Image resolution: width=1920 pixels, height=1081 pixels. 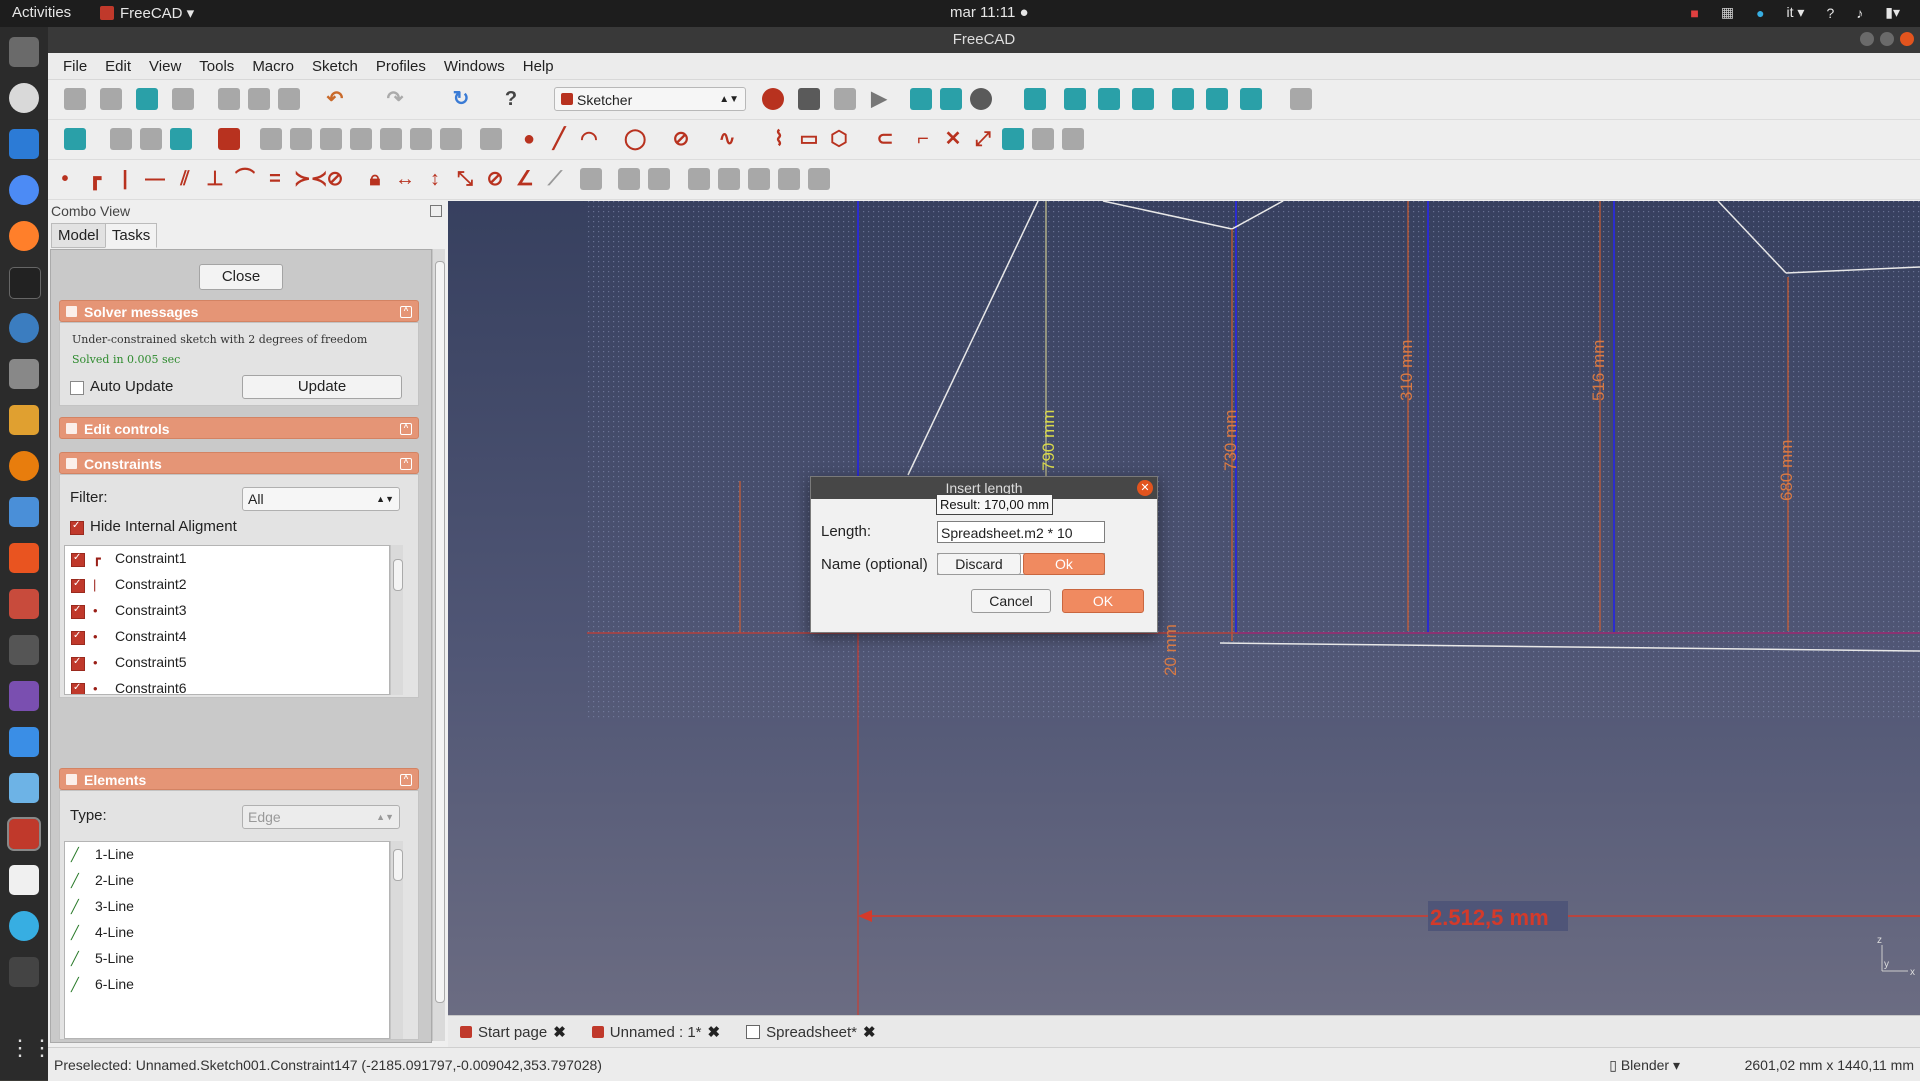 What do you see at coordinates (773, 99) in the screenshot?
I see `macro-record-icon` at bounding box center [773, 99].